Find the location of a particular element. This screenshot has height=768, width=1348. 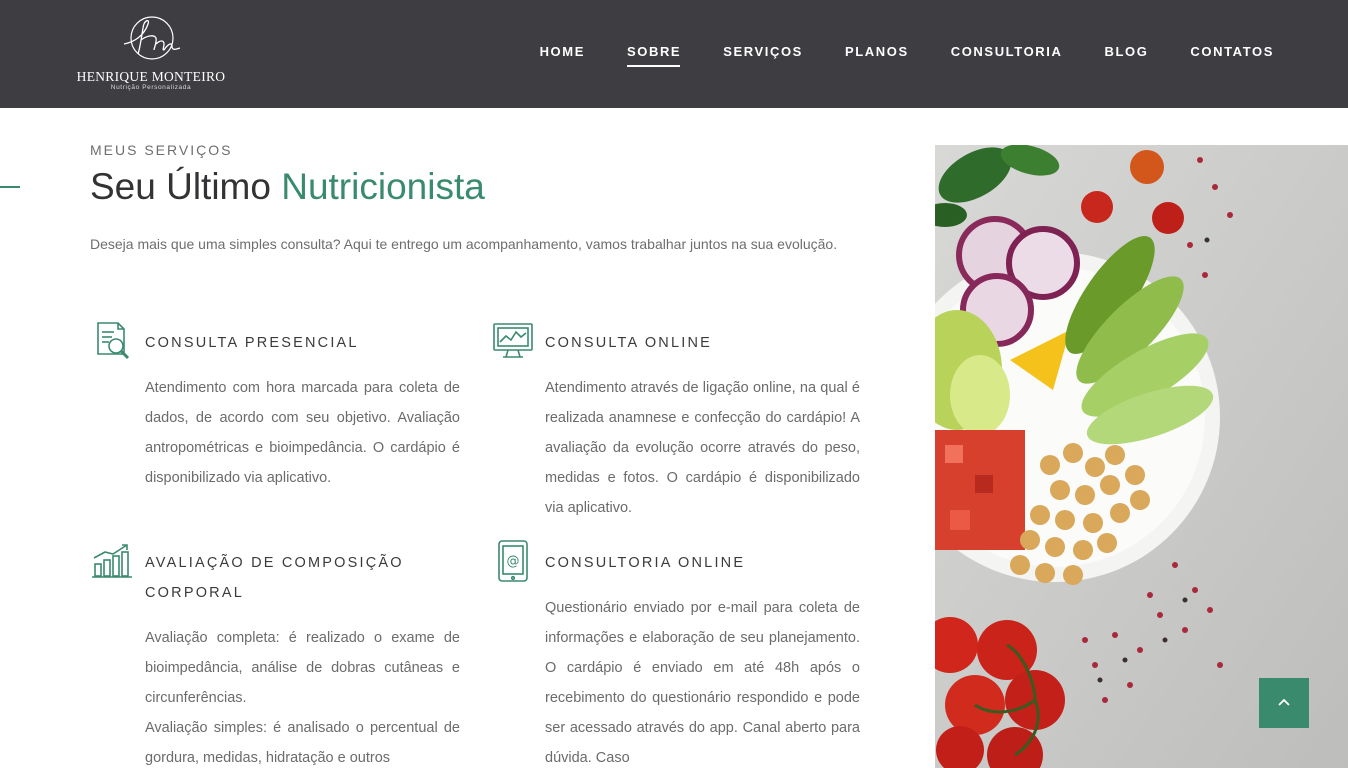

document-search-icon is located at coordinates (113, 341).